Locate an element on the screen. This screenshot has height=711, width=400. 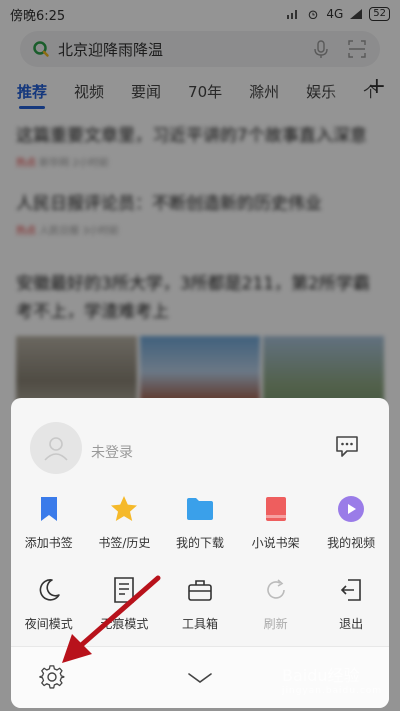
exit-icon is located at coordinates (351, 590).